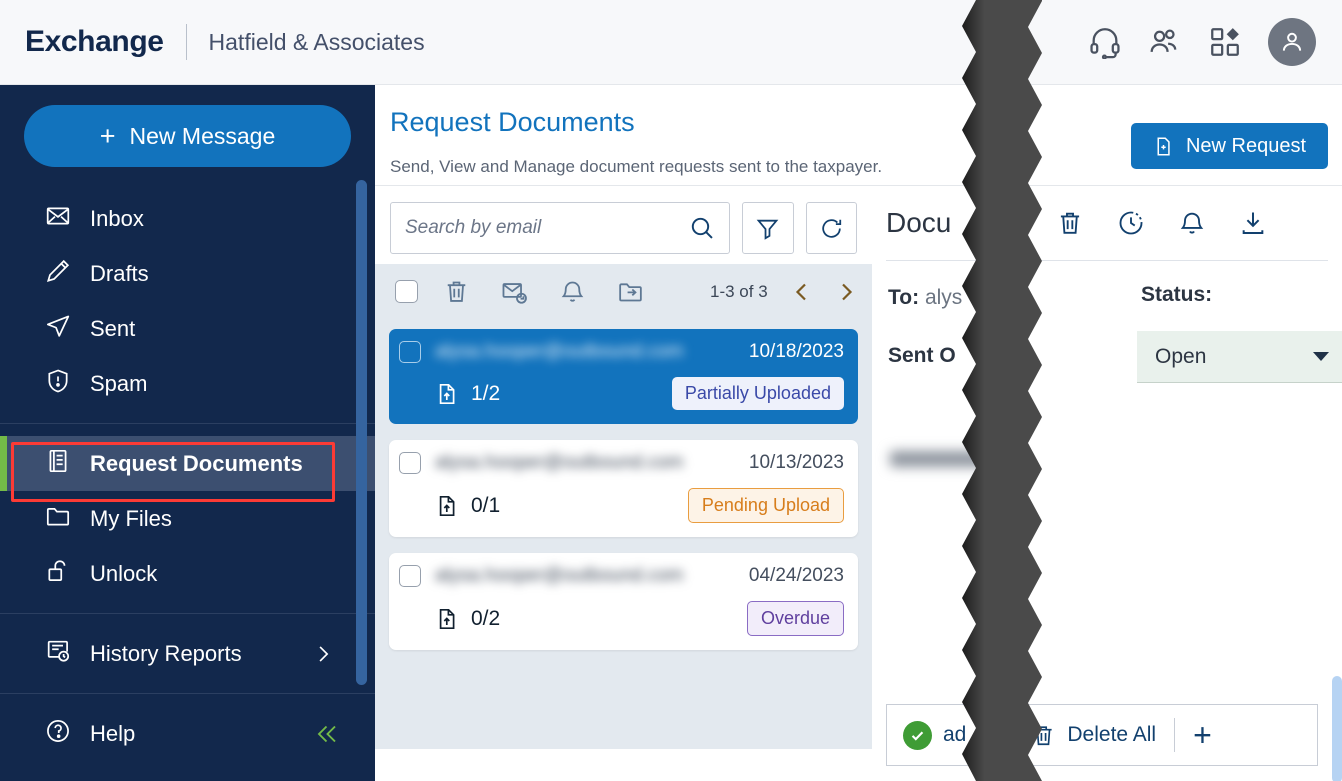 The width and height of the screenshot is (1342, 781). Describe the element at coordinates (486, 393) in the screenshot. I see `request-item-count: 1/2` at that location.